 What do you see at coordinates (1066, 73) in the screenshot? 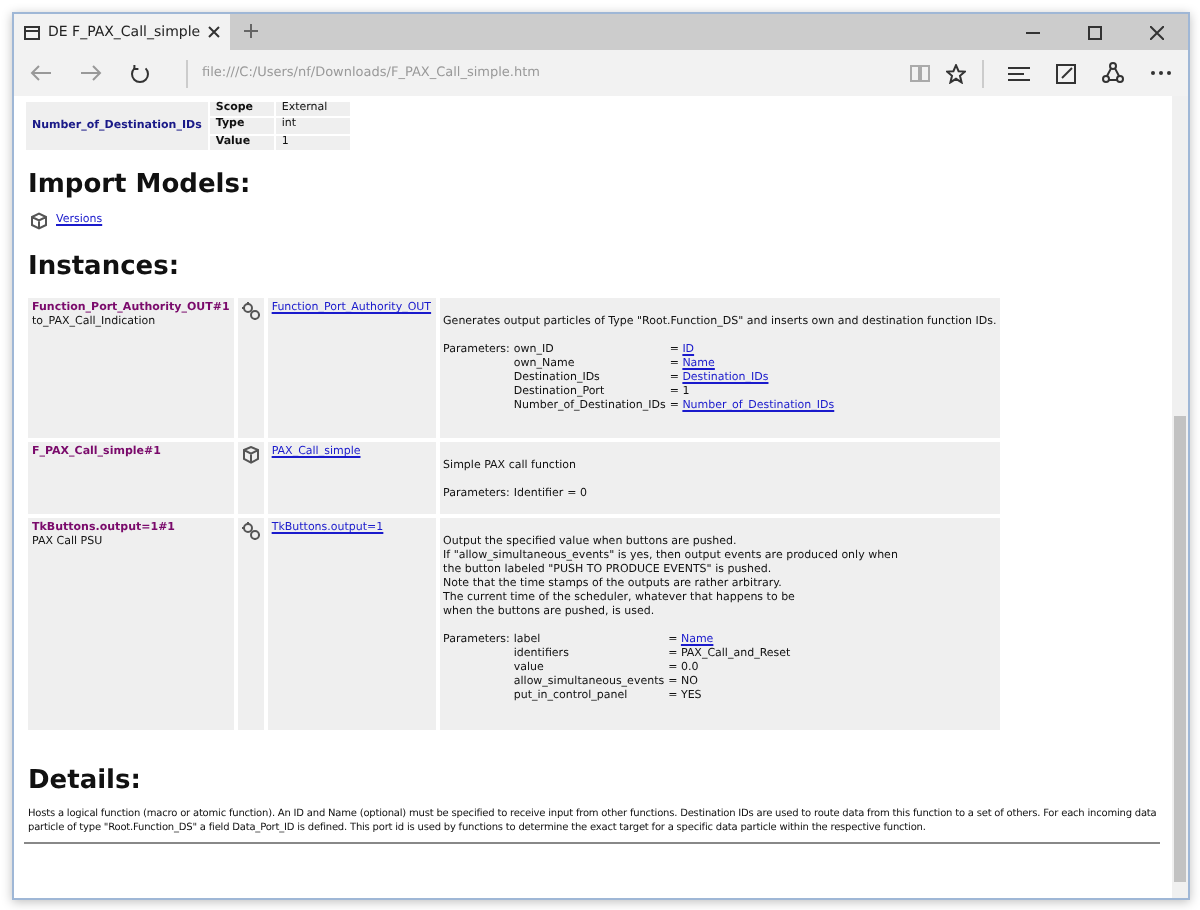
I see `pen-square-icon` at bounding box center [1066, 73].